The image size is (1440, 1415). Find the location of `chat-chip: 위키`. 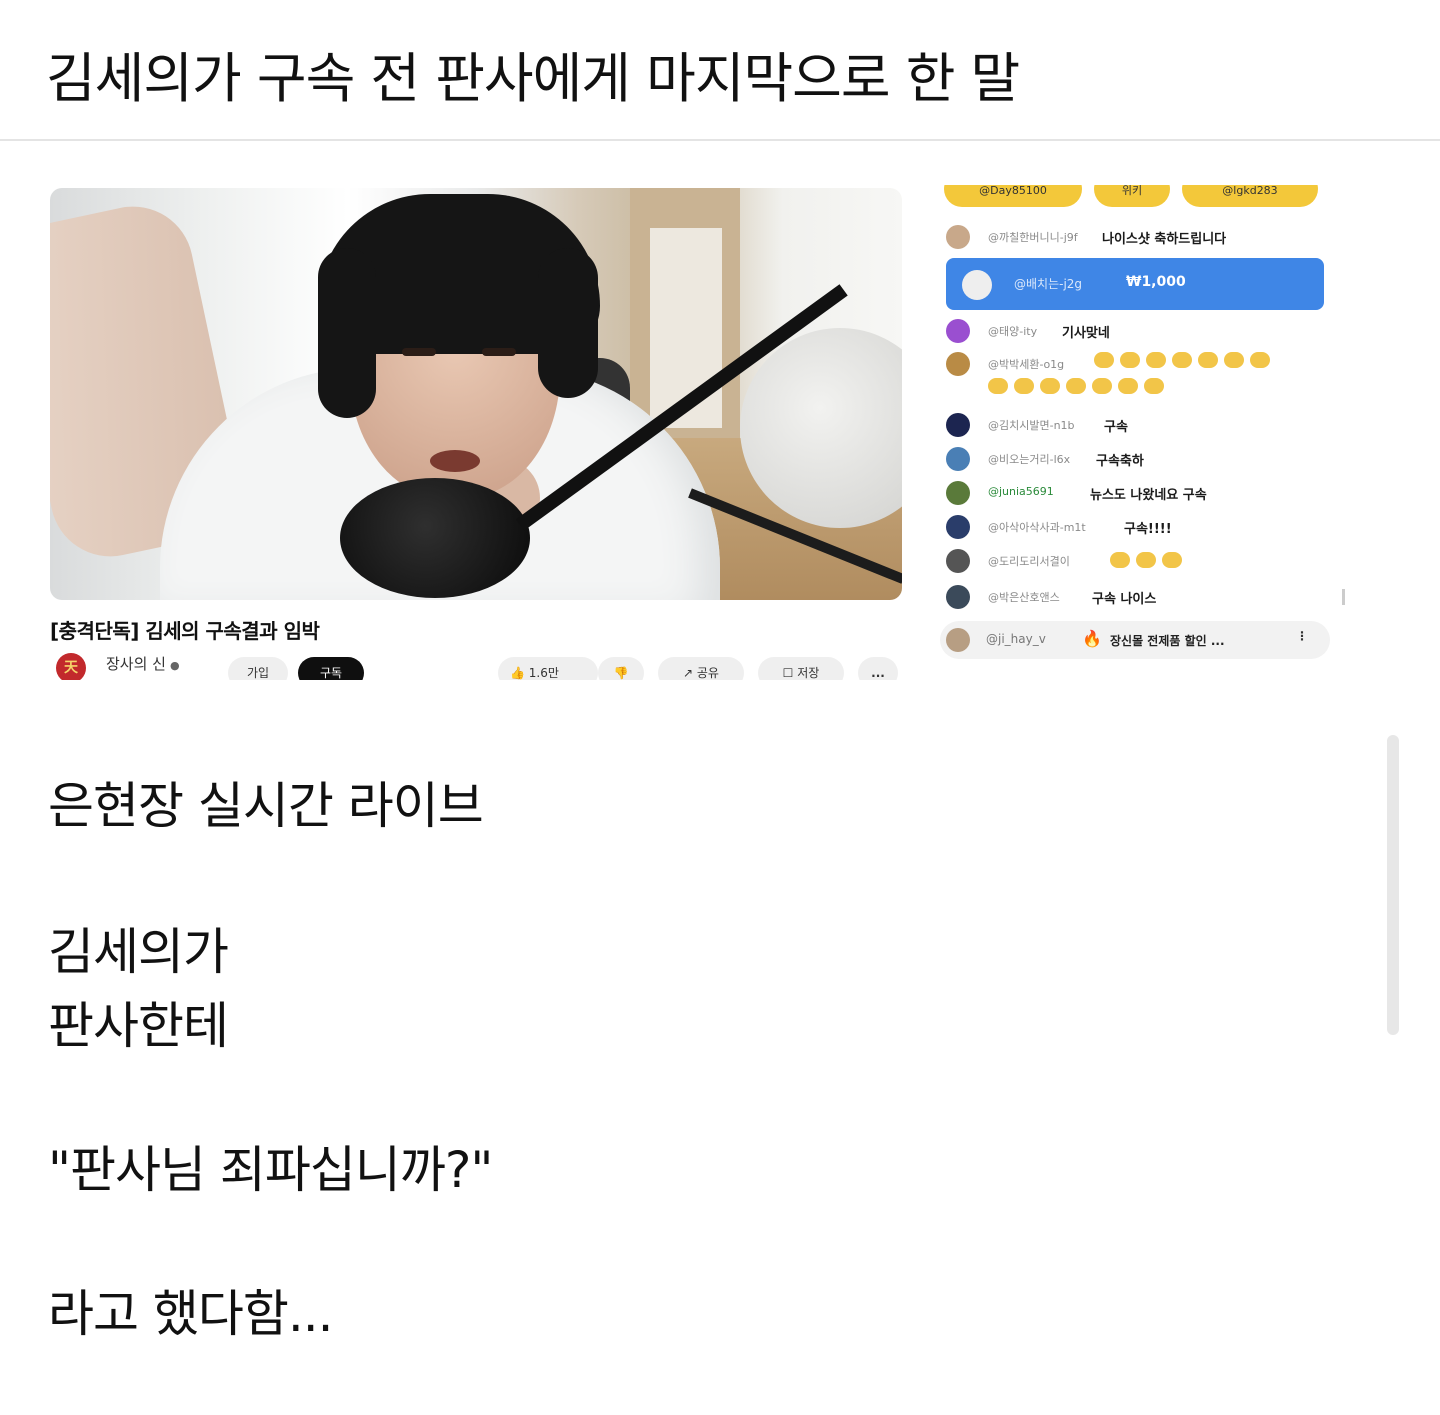

chat-chip: 위키 is located at coordinates (1132, 196).